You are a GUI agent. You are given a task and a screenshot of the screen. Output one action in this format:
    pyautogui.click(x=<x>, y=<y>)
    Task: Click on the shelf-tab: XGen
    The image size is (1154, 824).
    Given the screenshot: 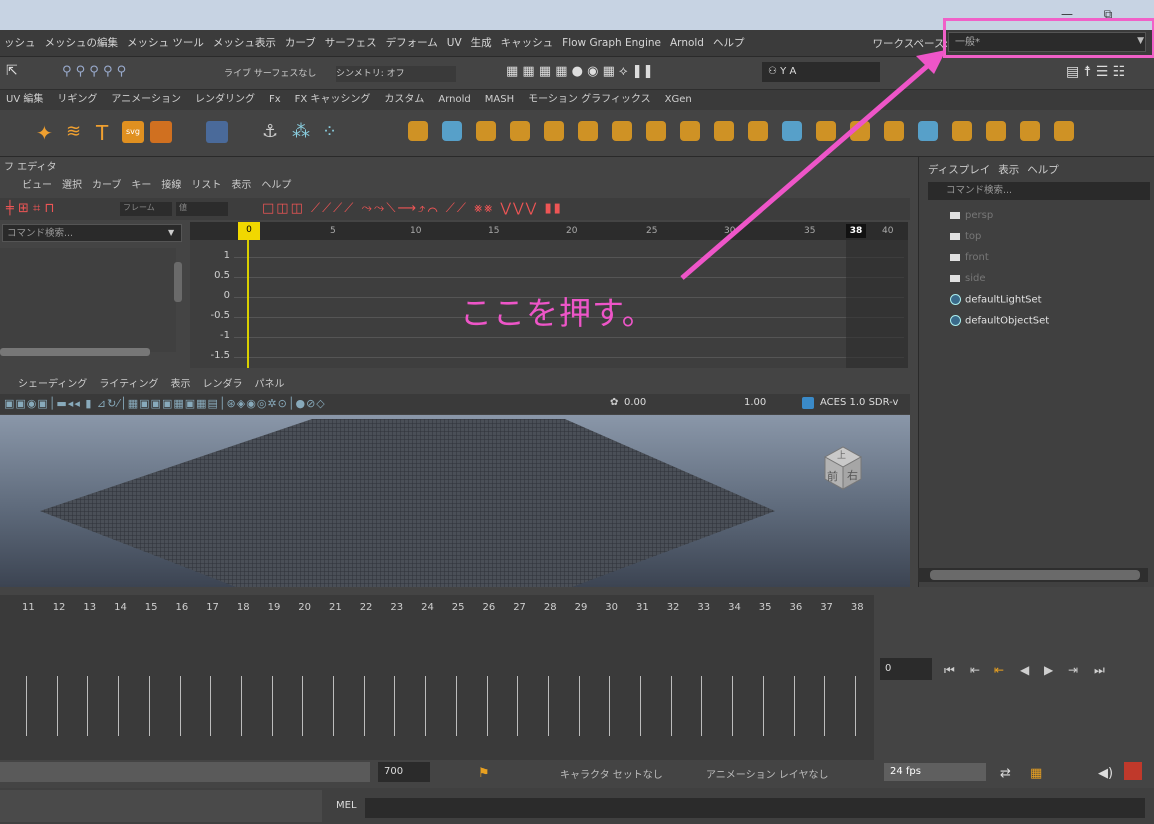 What is the action you would take?
    pyautogui.click(x=678, y=100)
    